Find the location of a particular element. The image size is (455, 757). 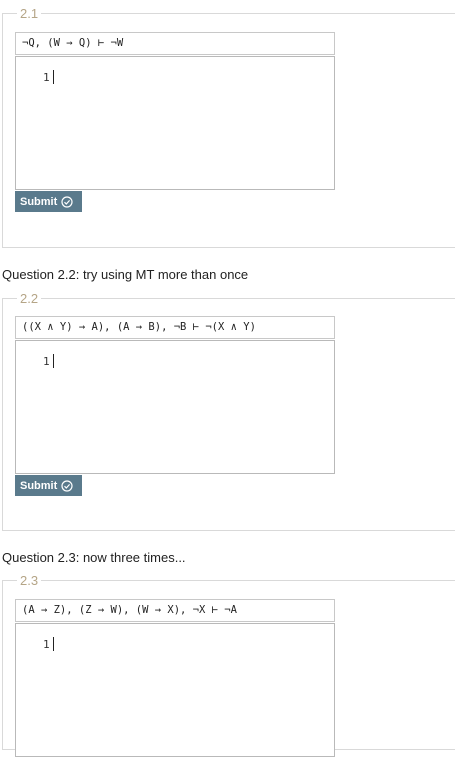

problem-statement: ((X ∧ Y) → A), (A → B), ¬B ⊢ ¬(X ∧ Y) is located at coordinates (175, 327).